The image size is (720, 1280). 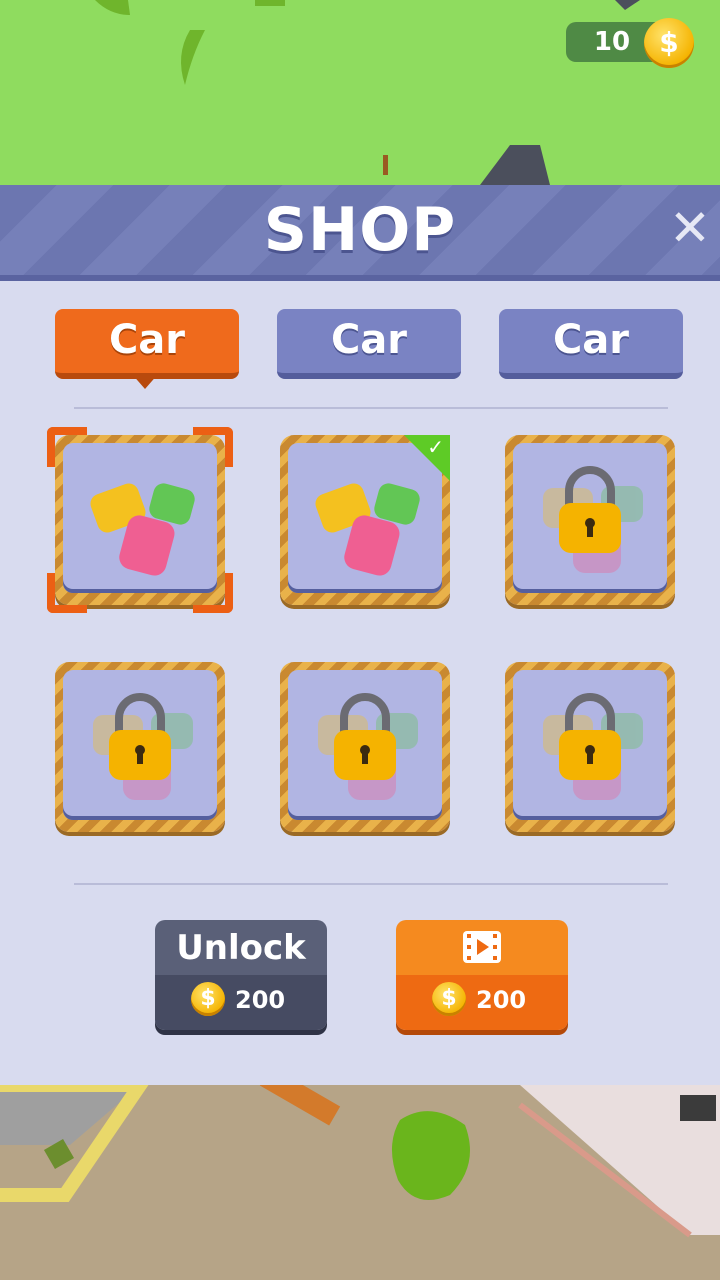 What do you see at coordinates (371, 408) in the screenshot?
I see `divider-top` at bounding box center [371, 408].